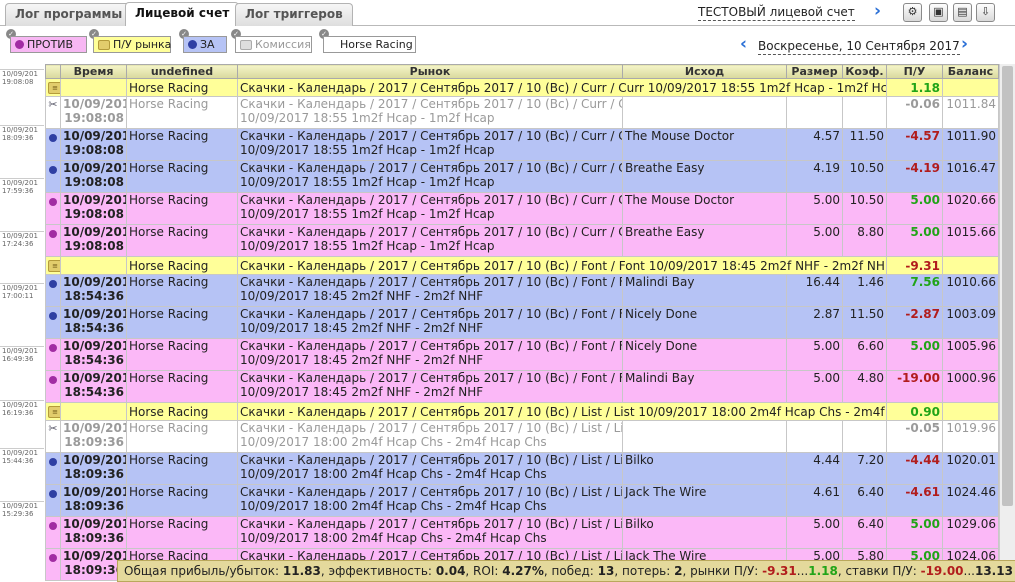 Image resolution: width=1015 pixels, height=582 pixels. Describe the element at coordinates (970, 290) in the screenshot. I see `balance-cell: 1010.66` at that location.